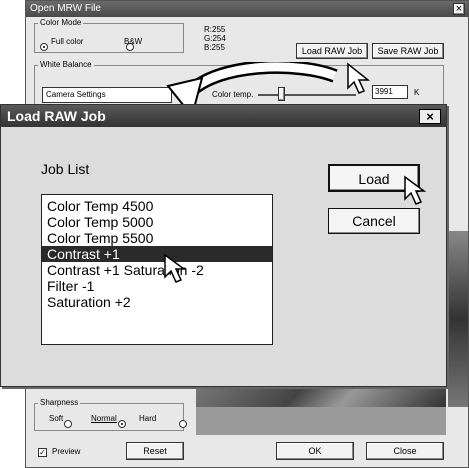  What do you see at coordinates (44, 47) in the screenshot?
I see `full-color-radio` at bounding box center [44, 47].